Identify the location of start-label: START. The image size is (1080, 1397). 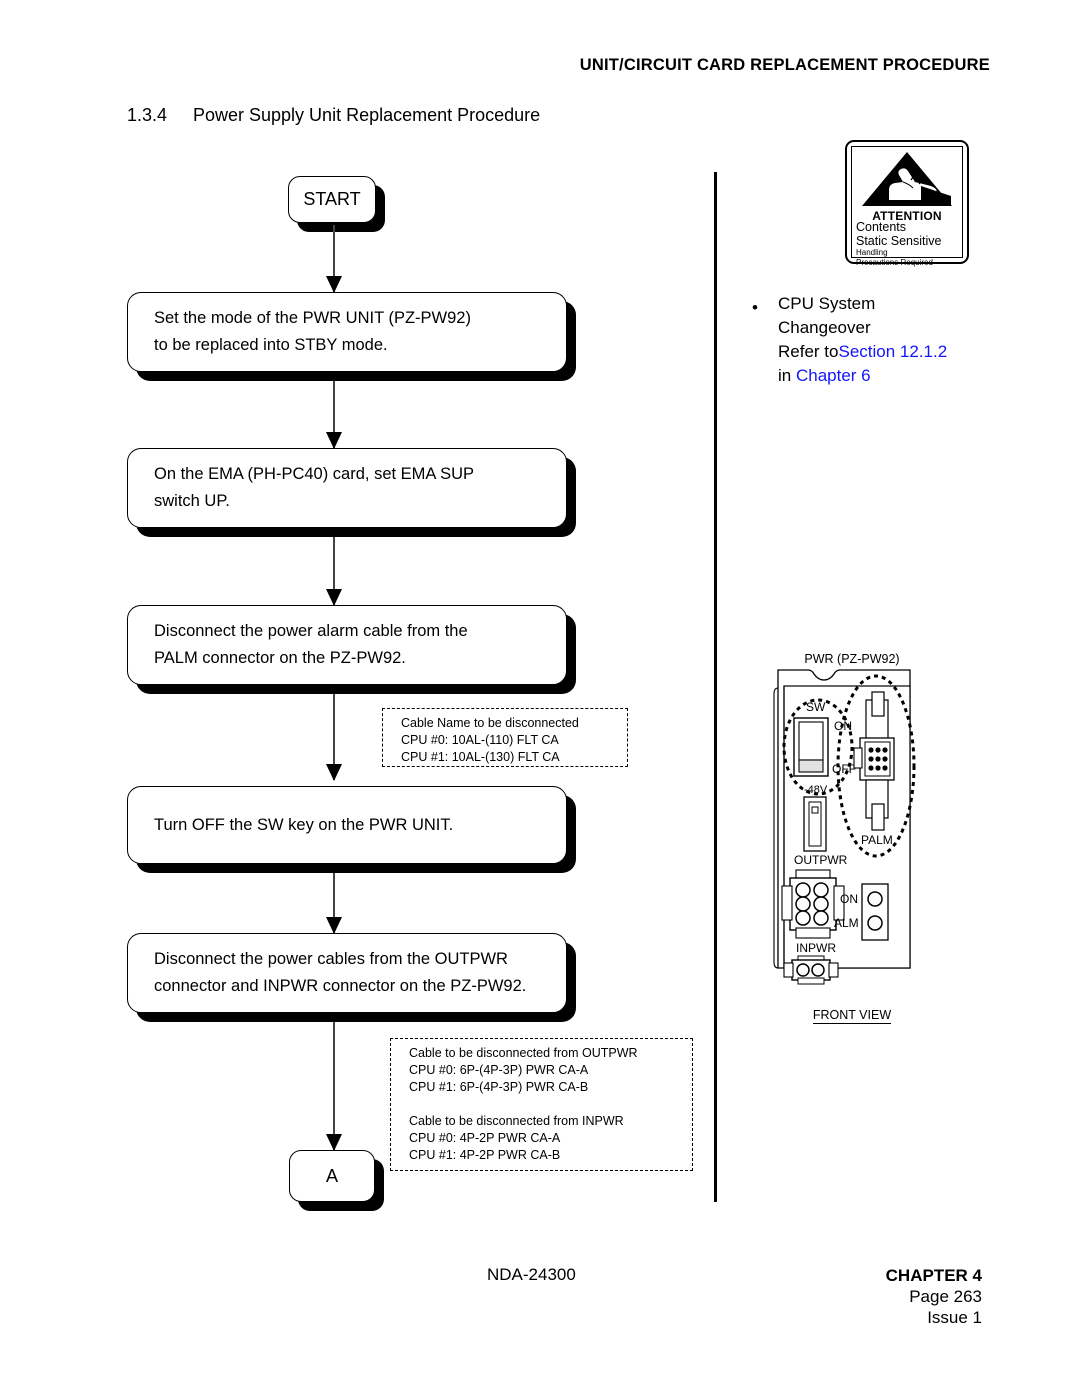
(332, 199).